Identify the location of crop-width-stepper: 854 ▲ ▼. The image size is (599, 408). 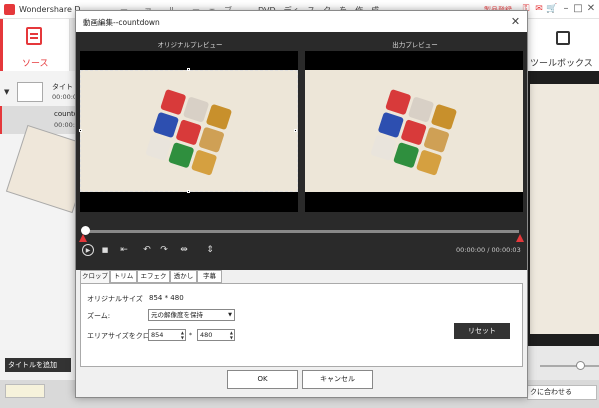
(167, 335).